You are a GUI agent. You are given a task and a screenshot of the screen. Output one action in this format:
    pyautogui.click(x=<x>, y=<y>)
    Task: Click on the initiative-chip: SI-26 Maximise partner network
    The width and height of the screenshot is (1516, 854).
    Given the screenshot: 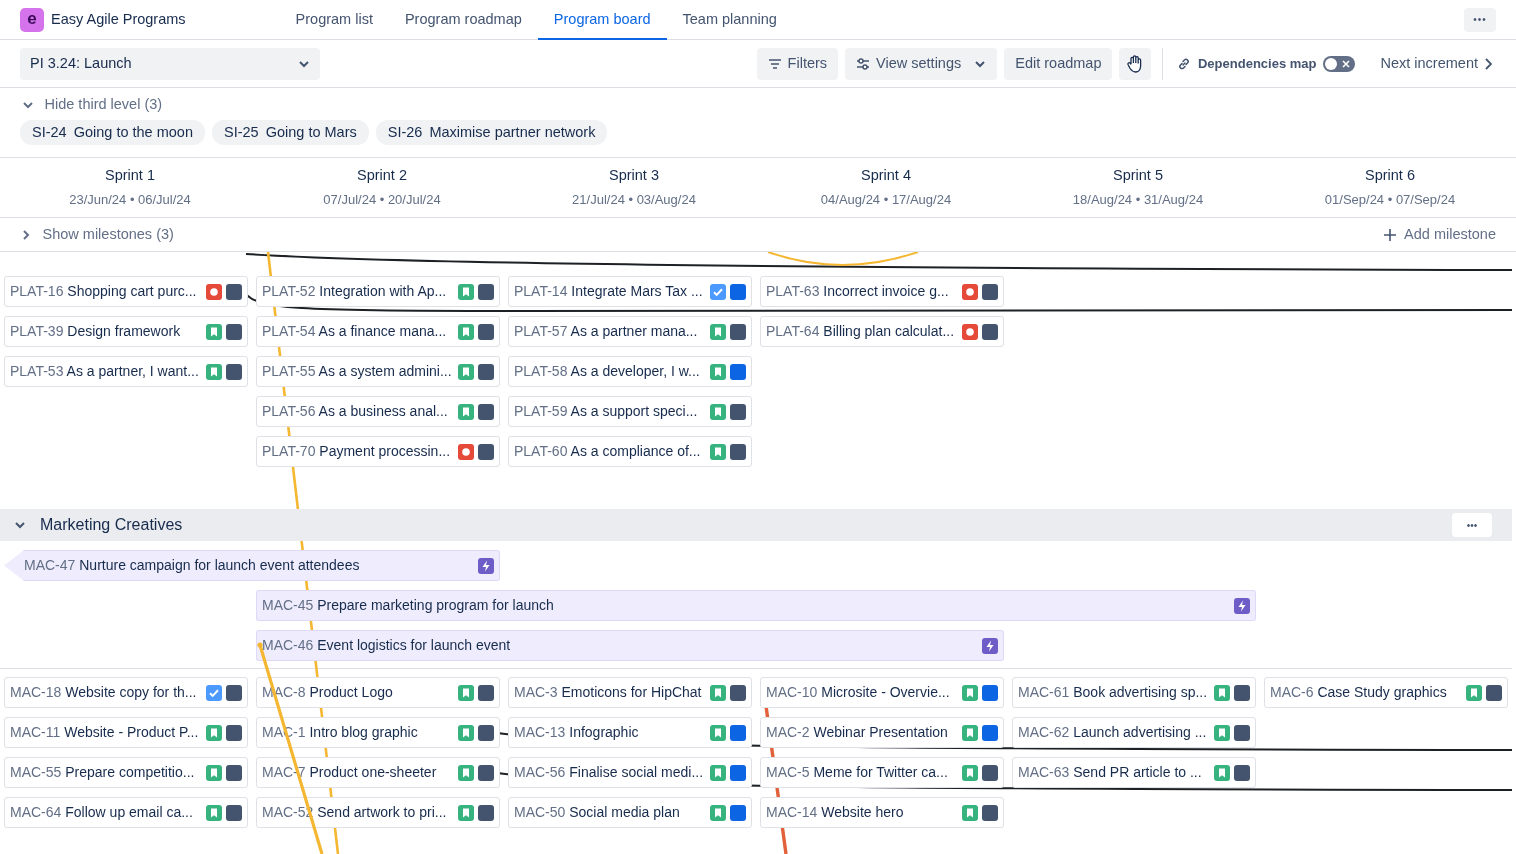 What is the action you would take?
    pyautogui.click(x=491, y=132)
    